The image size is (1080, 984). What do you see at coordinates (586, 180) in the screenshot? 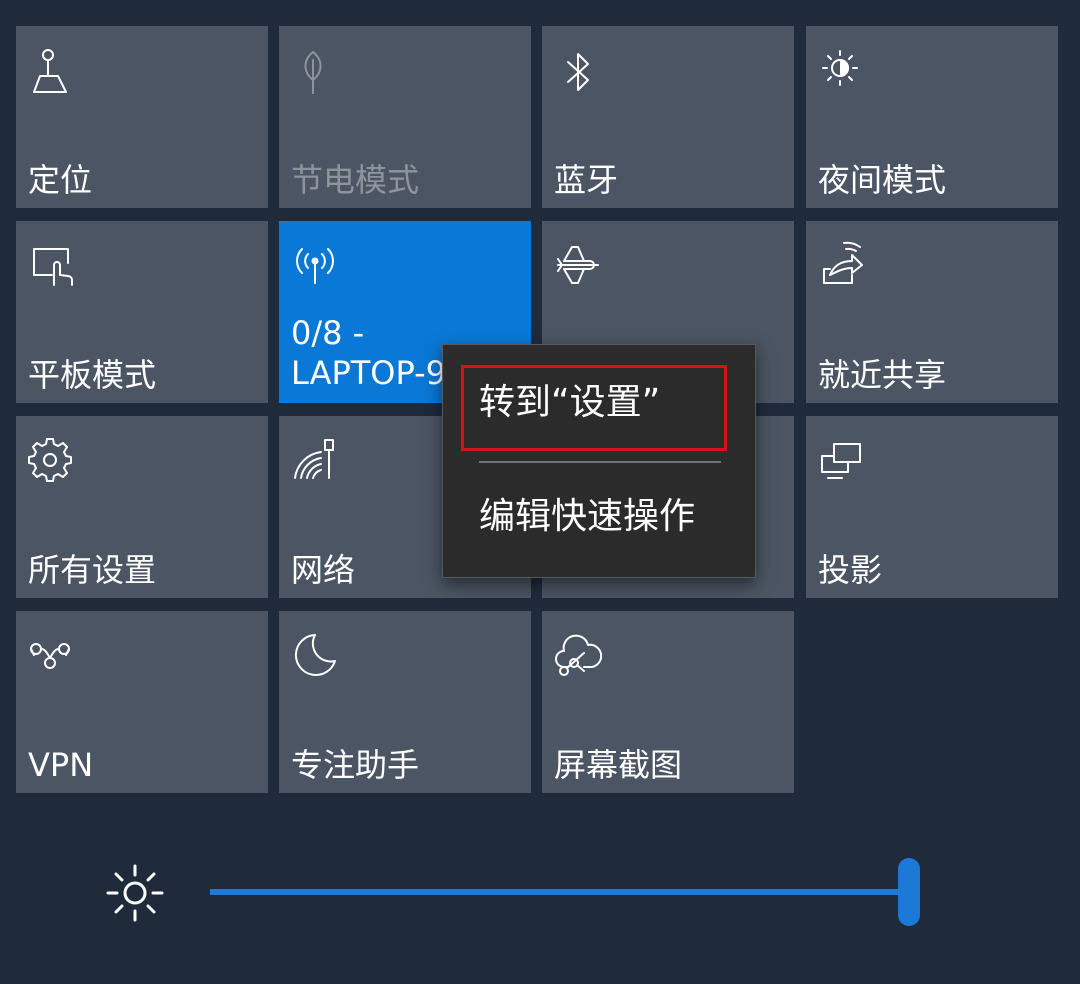
I see `tile-label: 蓝牙` at bounding box center [586, 180].